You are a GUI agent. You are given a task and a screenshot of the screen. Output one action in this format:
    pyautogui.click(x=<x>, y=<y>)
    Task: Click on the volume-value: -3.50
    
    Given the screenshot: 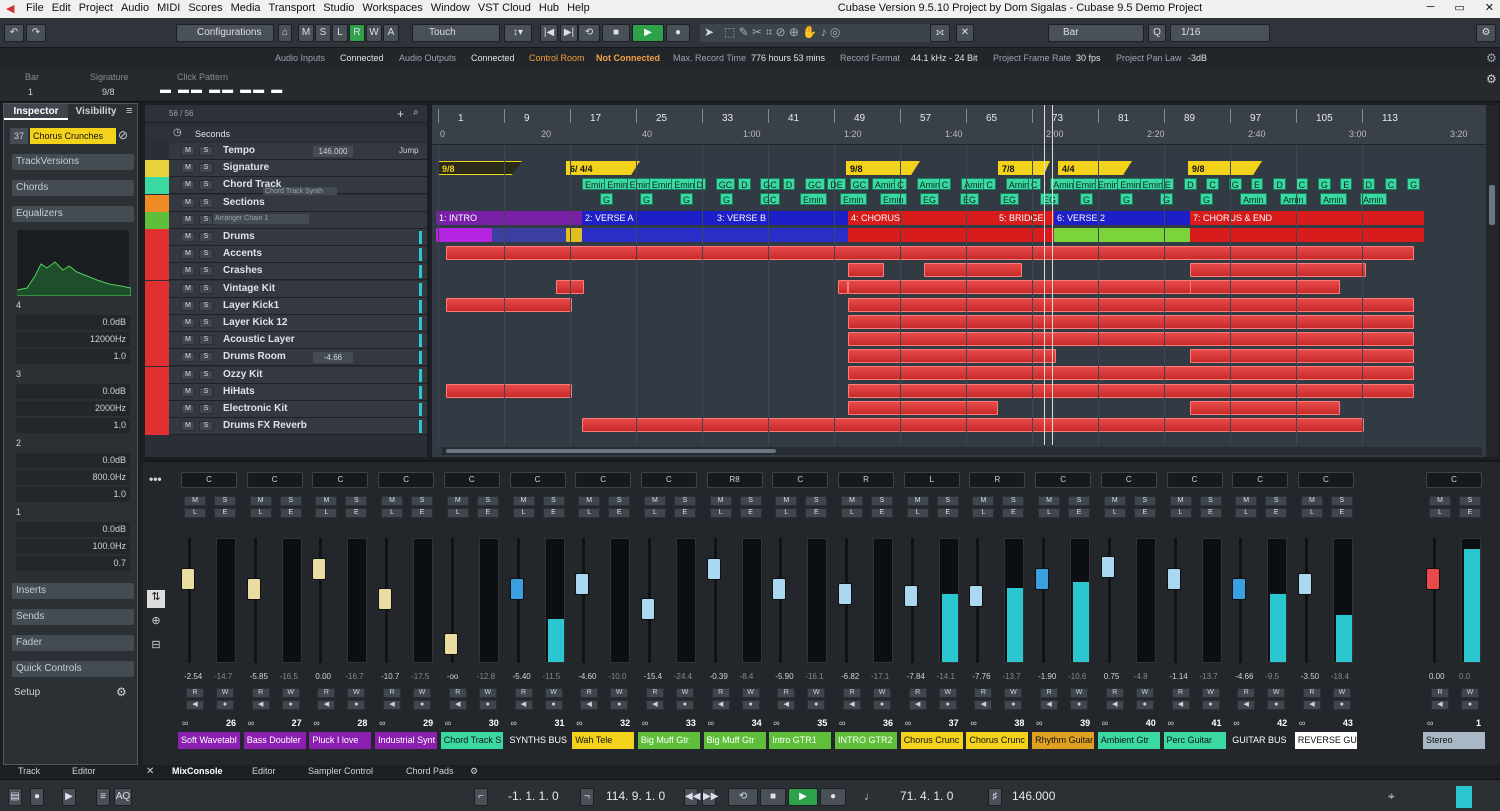 What is the action you would take?
    pyautogui.click(x=1310, y=676)
    